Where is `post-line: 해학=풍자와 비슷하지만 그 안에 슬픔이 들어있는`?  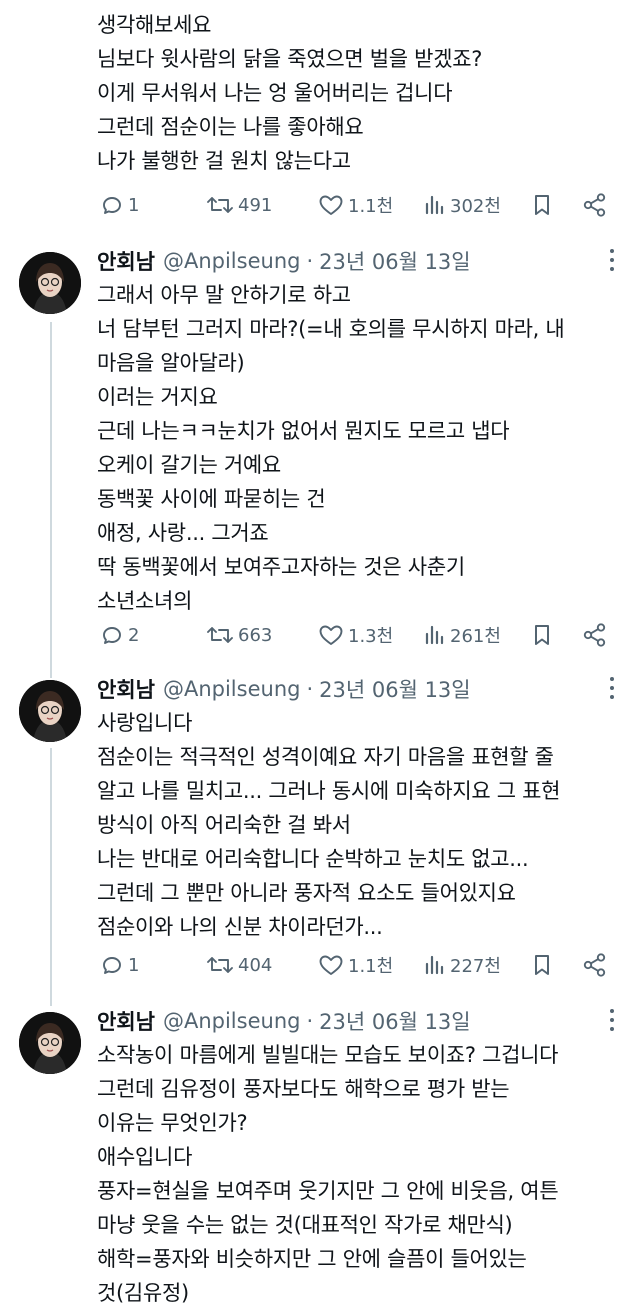 post-line: 해학=풍자와 비슷하지만 그 안에 슬픔이 들어있는 is located at coordinates (312, 1259).